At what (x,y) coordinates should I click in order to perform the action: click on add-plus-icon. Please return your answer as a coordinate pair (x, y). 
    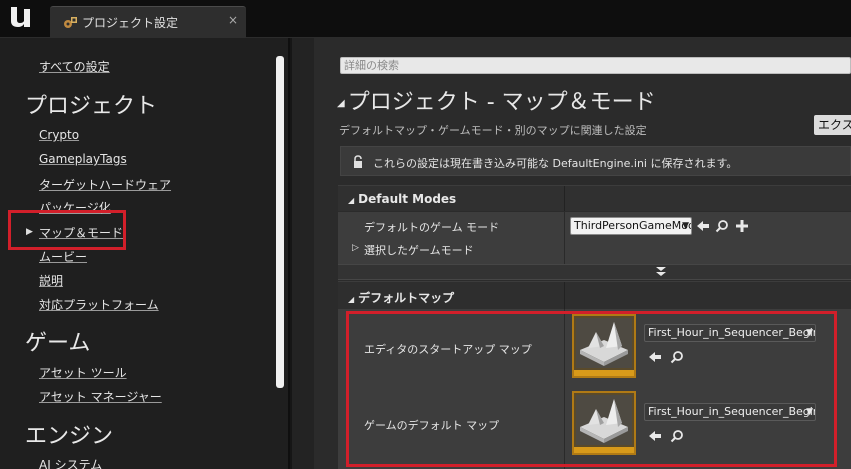
    Looking at the image, I should click on (742, 226).